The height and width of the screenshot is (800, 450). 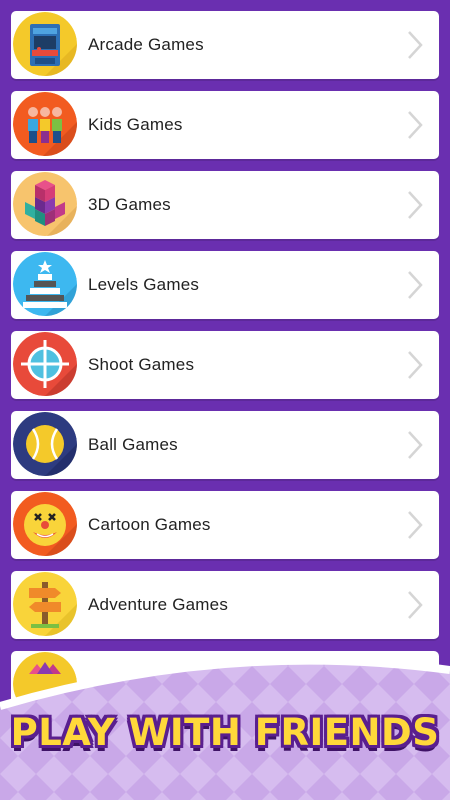 What do you see at coordinates (225, 365) in the screenshot?
I see `category-item-shoot: Shoot Games` at bounding box center [225, 365].